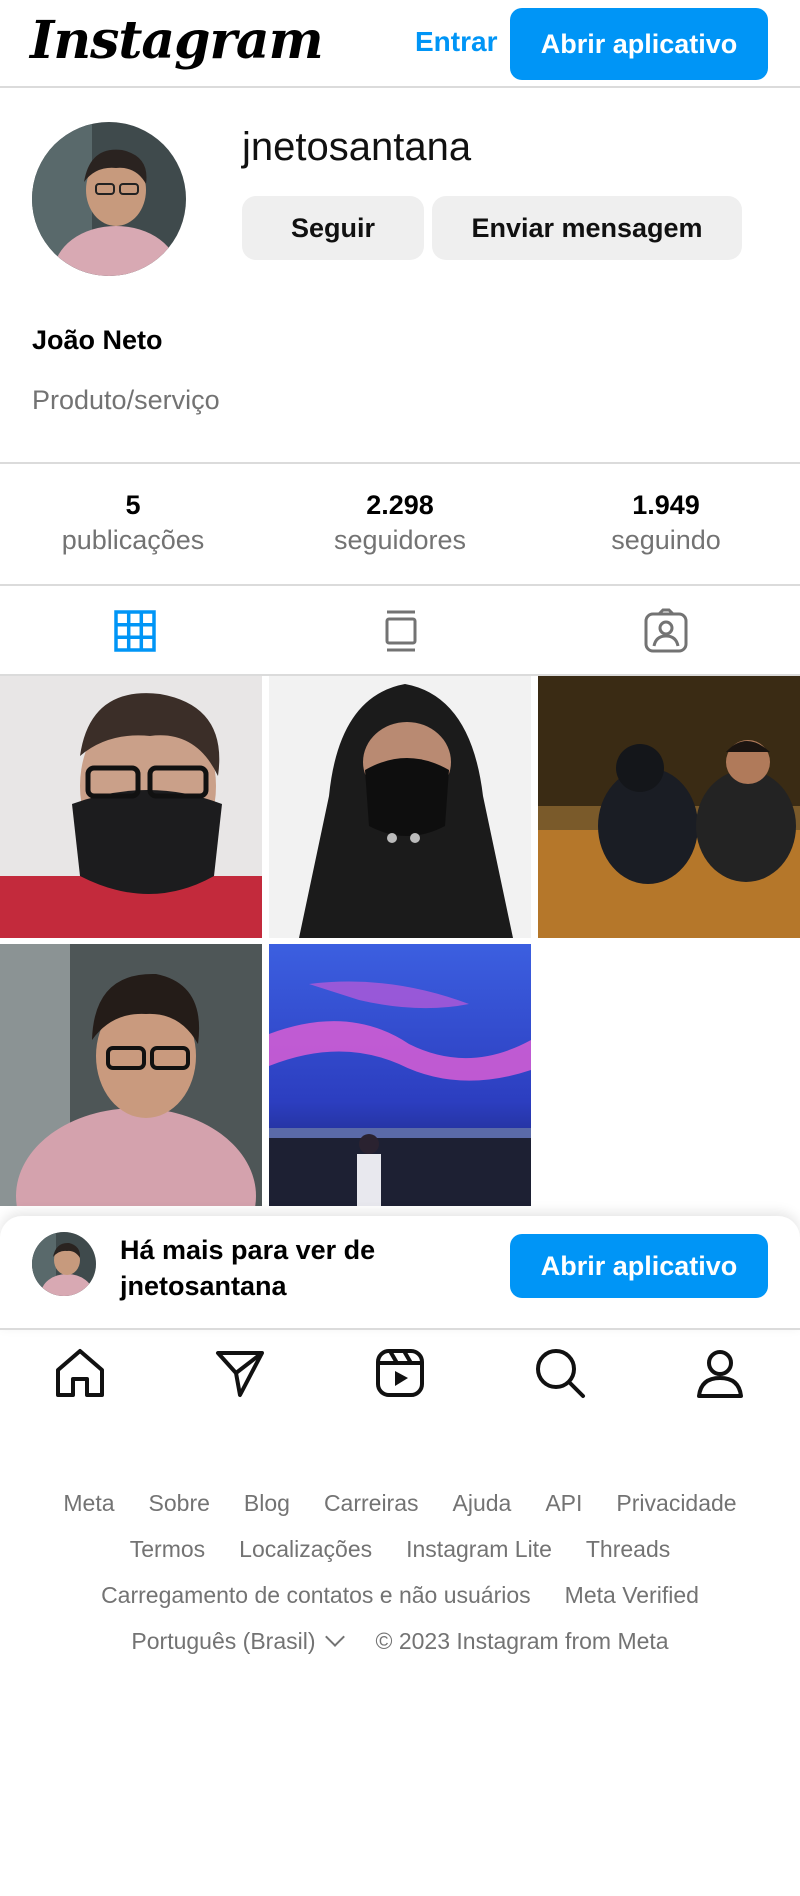 Image resolution: width=800 pixels, height=1896 pixels. What do you see at coordinates (203, 1286) in the screenshot?
I see `more-content-line2: jnetosantana` at bounding box center [203, 1286].